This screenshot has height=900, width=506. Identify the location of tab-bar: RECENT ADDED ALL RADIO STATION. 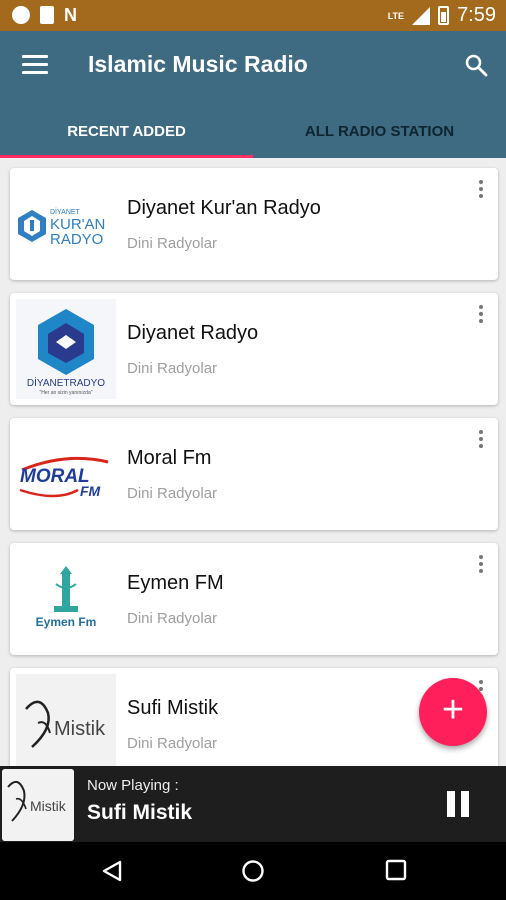
(253, 129).